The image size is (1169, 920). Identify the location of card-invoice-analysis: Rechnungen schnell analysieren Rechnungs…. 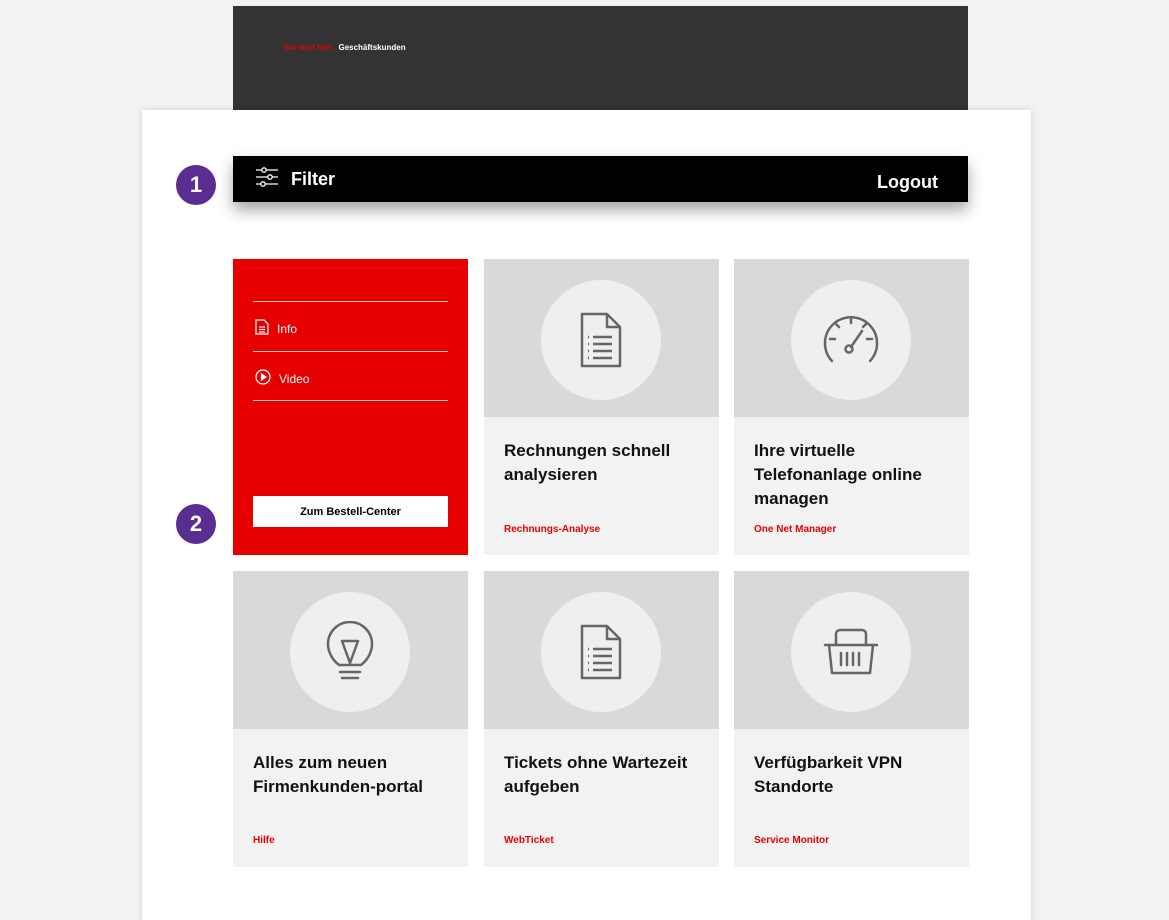
(601, 407).